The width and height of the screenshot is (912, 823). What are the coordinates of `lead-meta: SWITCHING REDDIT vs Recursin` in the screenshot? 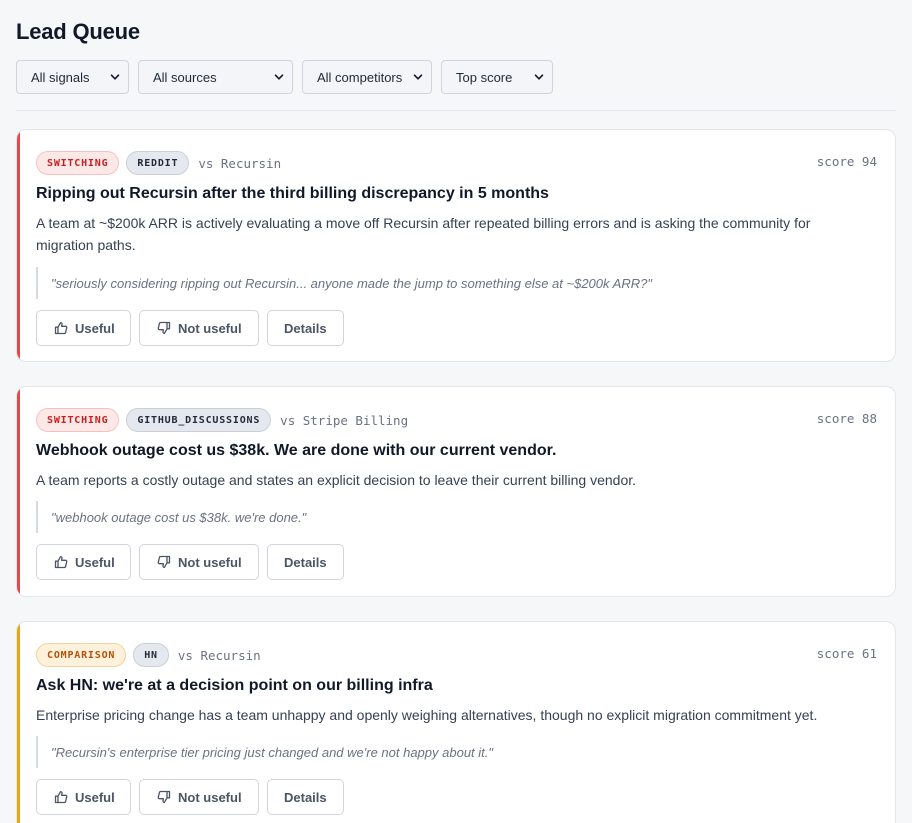 It's located at (158, 163).